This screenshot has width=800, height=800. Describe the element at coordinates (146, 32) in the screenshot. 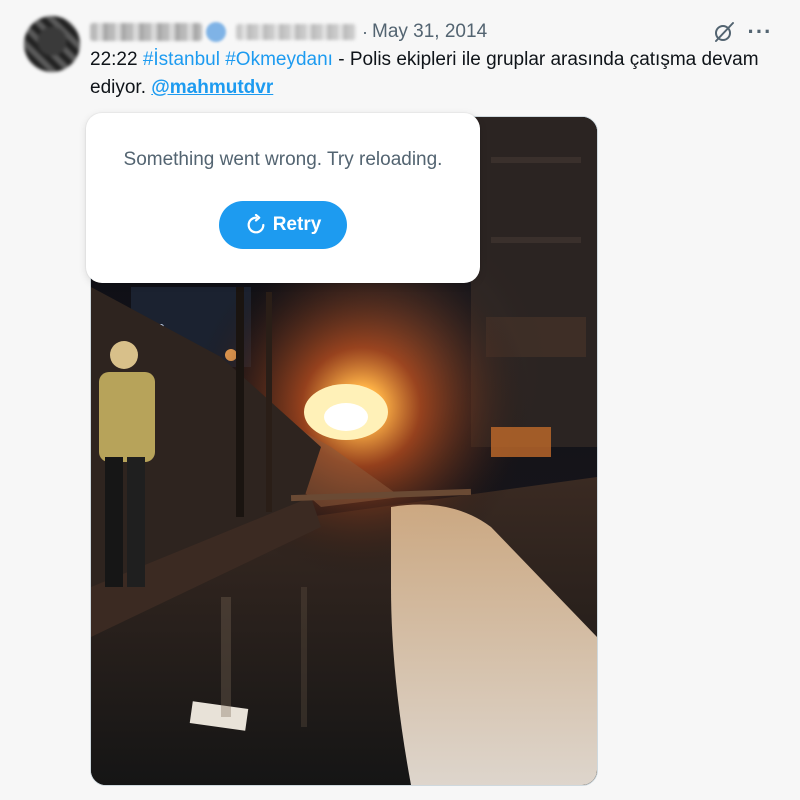

I see `author-name-blurred` at that location.